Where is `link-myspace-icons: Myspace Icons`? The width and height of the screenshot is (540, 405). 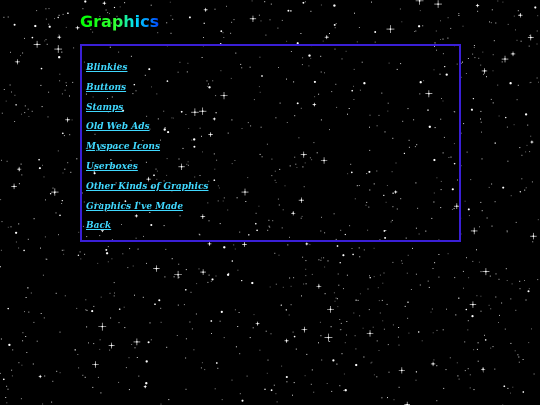 link-myspace-icons: Myspace Icons is located at coordinates (123, 147).